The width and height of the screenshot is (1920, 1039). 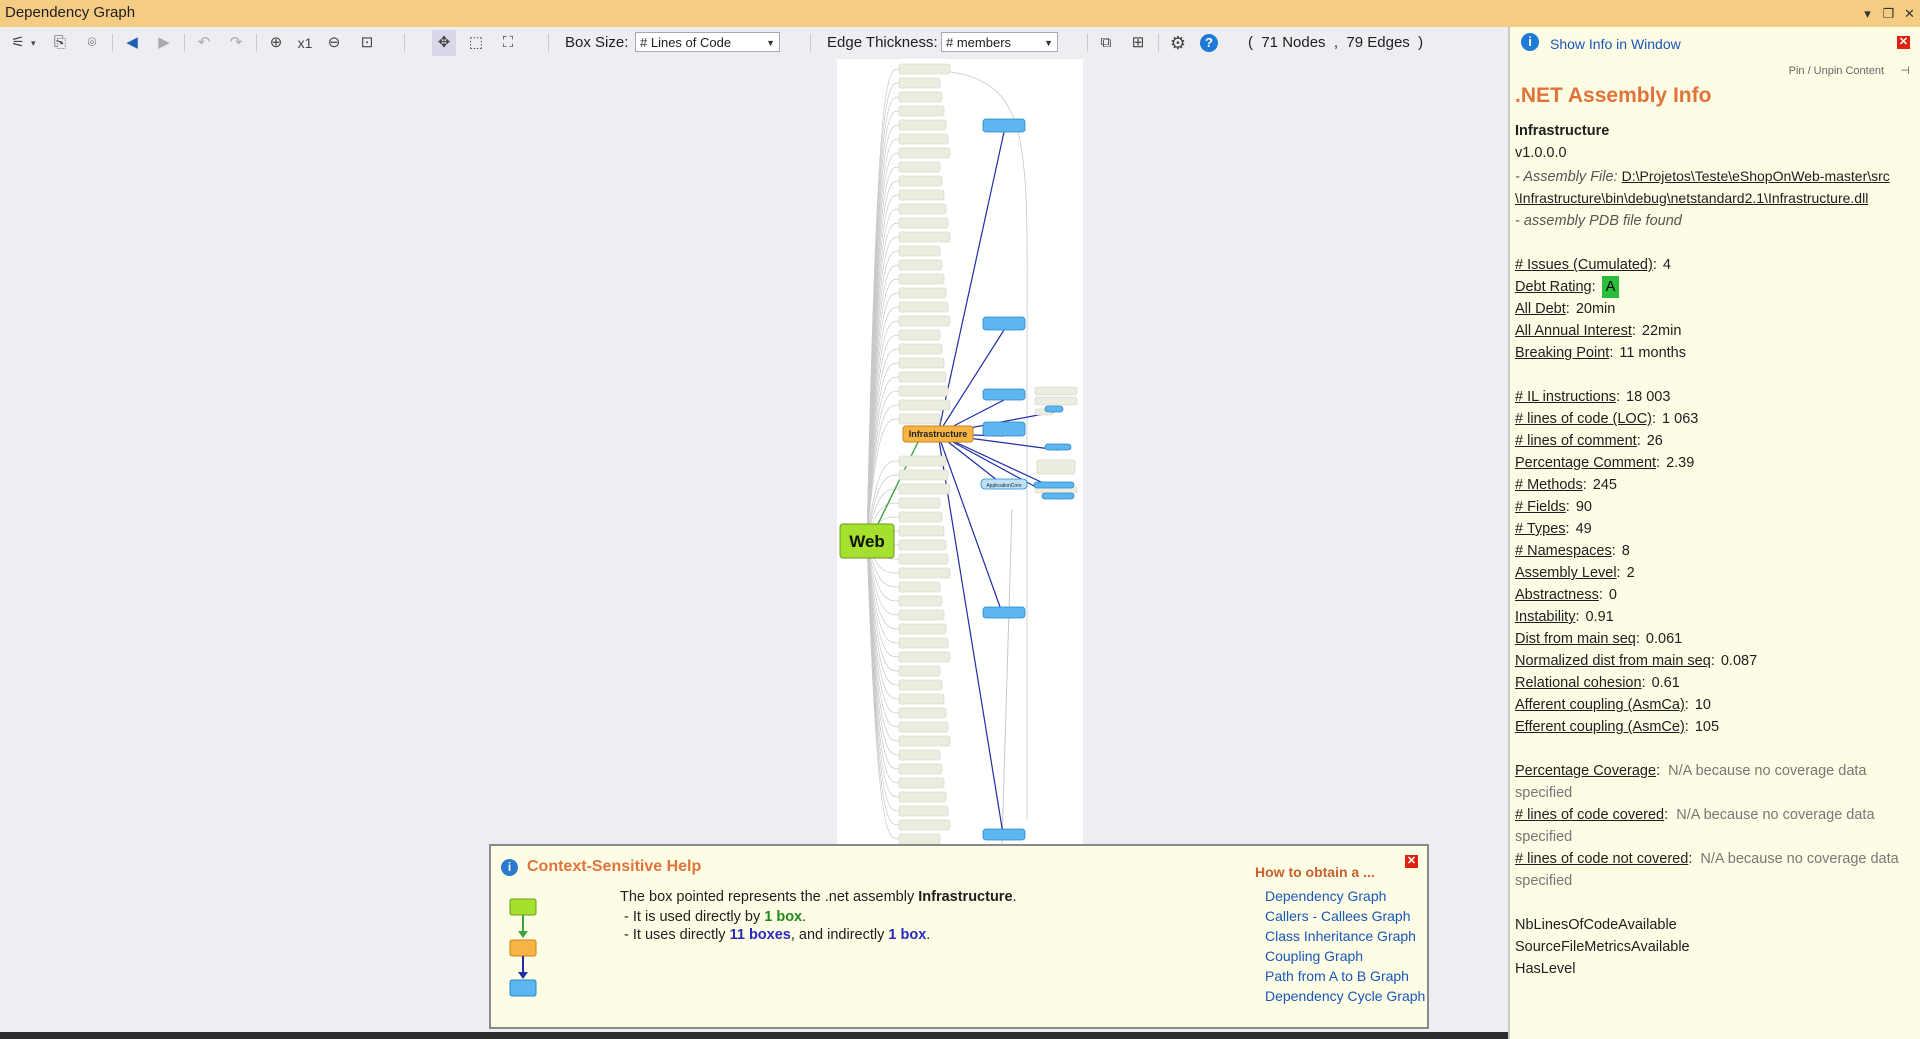 I want to click on back-icon: ◀, so click(x=132, y=43).